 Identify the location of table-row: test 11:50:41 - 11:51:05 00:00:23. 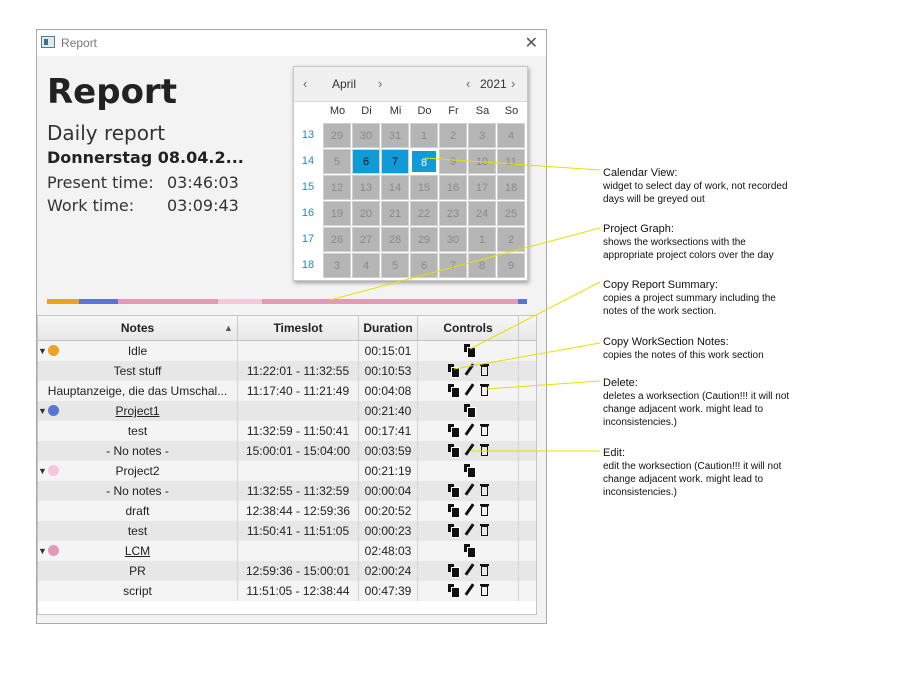
(287, 531).